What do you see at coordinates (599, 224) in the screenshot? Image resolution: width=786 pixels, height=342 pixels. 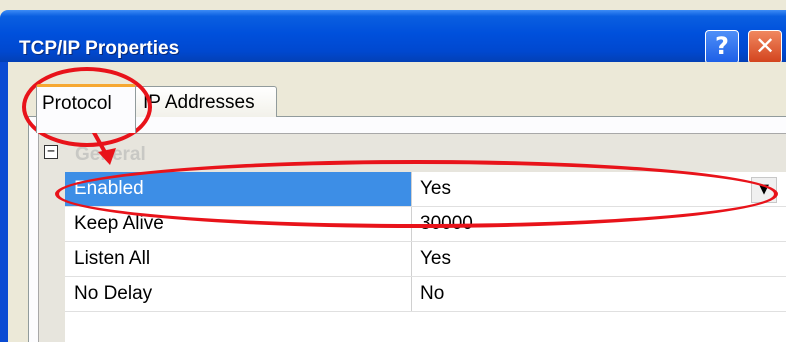 I see `property-value: 30000` at bounding box center [599, 224].